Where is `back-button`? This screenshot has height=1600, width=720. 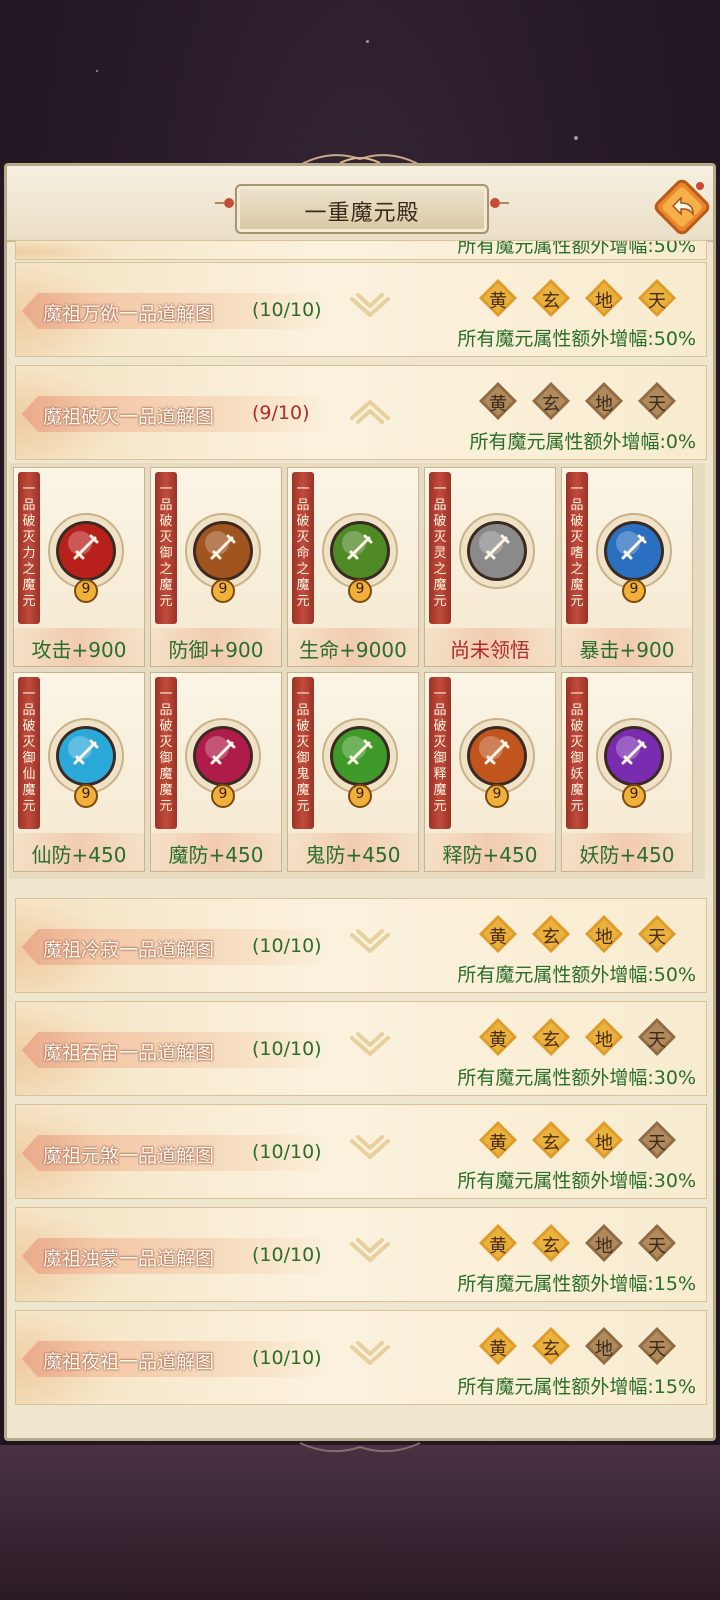 back-button is located at coordinates (682, 207).